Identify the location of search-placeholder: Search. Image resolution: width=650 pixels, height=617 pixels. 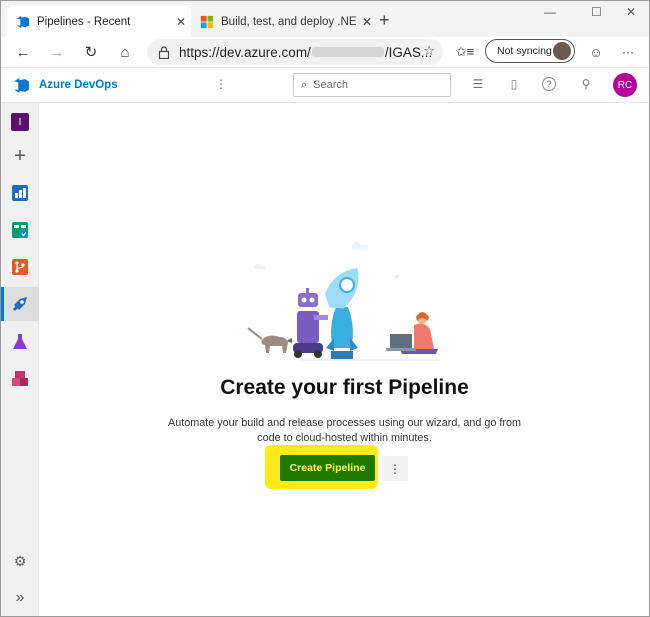
(331, 85).